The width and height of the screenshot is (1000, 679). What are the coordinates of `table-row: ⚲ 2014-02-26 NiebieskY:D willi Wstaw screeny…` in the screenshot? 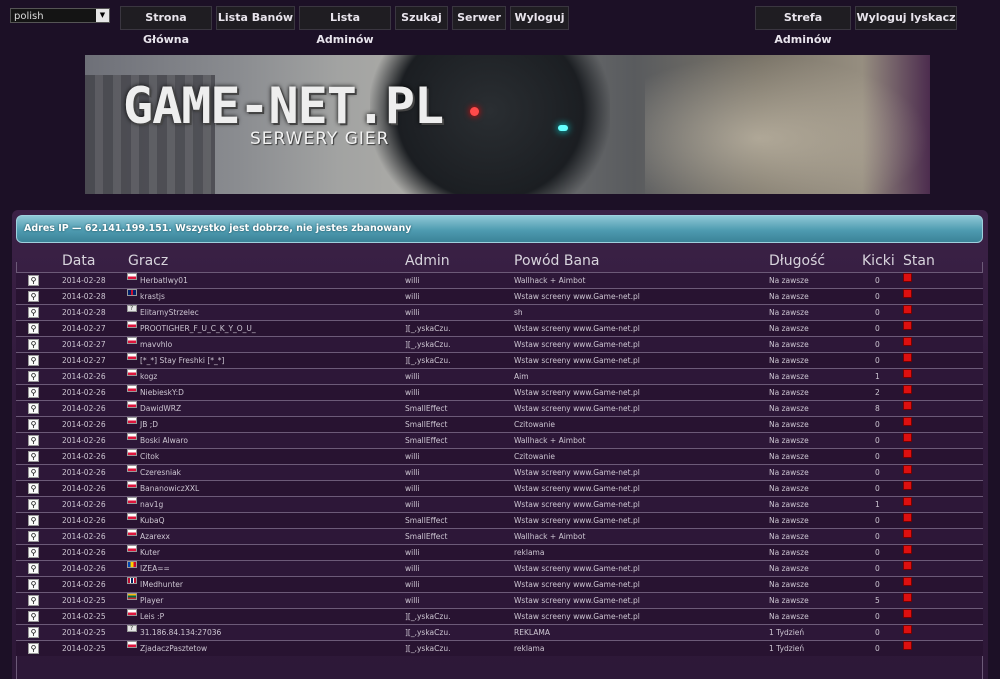 It's located at (499, 392).